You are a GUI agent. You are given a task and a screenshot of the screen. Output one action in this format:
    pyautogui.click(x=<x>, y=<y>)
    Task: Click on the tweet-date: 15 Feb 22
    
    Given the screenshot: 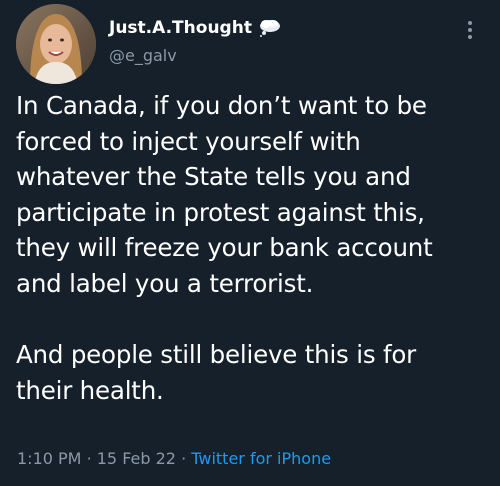 What is the action you would take?
    pyautogui.click(x=136, y=458)
    